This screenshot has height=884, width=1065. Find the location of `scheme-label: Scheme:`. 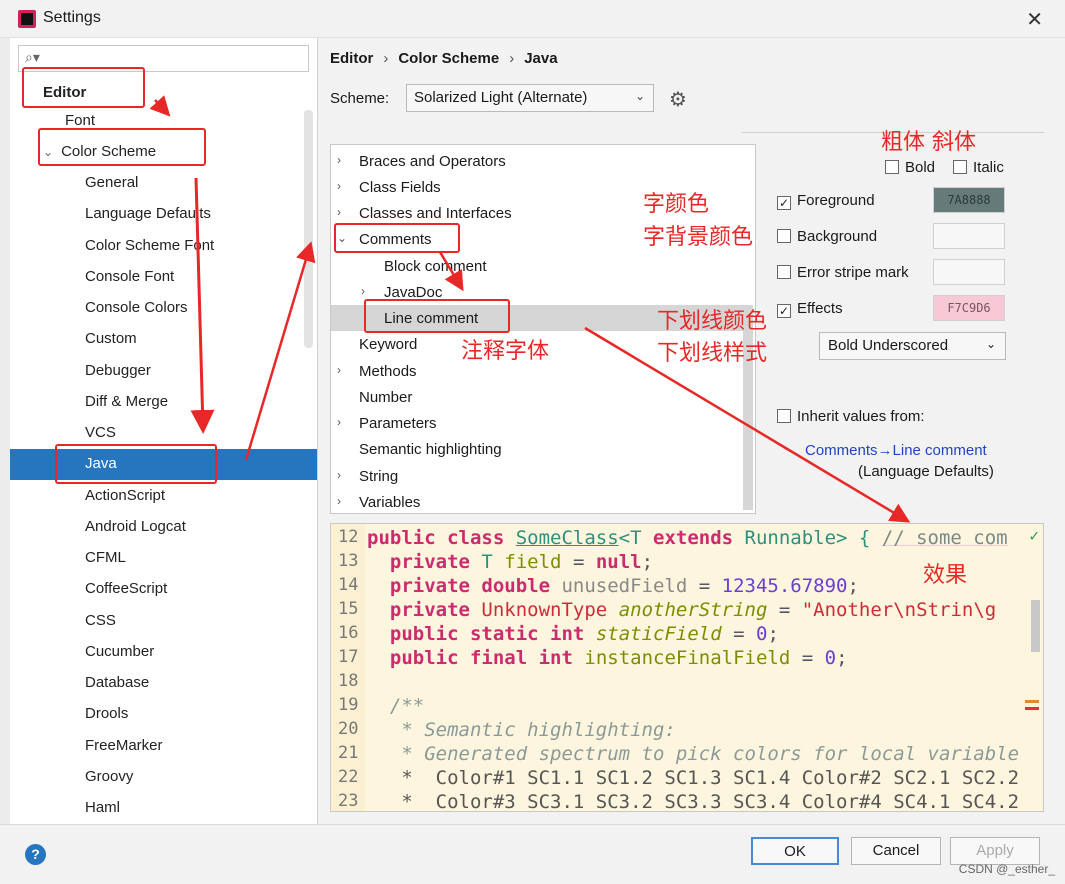

scheme-label: Scheme: is located at coordinates (360, 98).